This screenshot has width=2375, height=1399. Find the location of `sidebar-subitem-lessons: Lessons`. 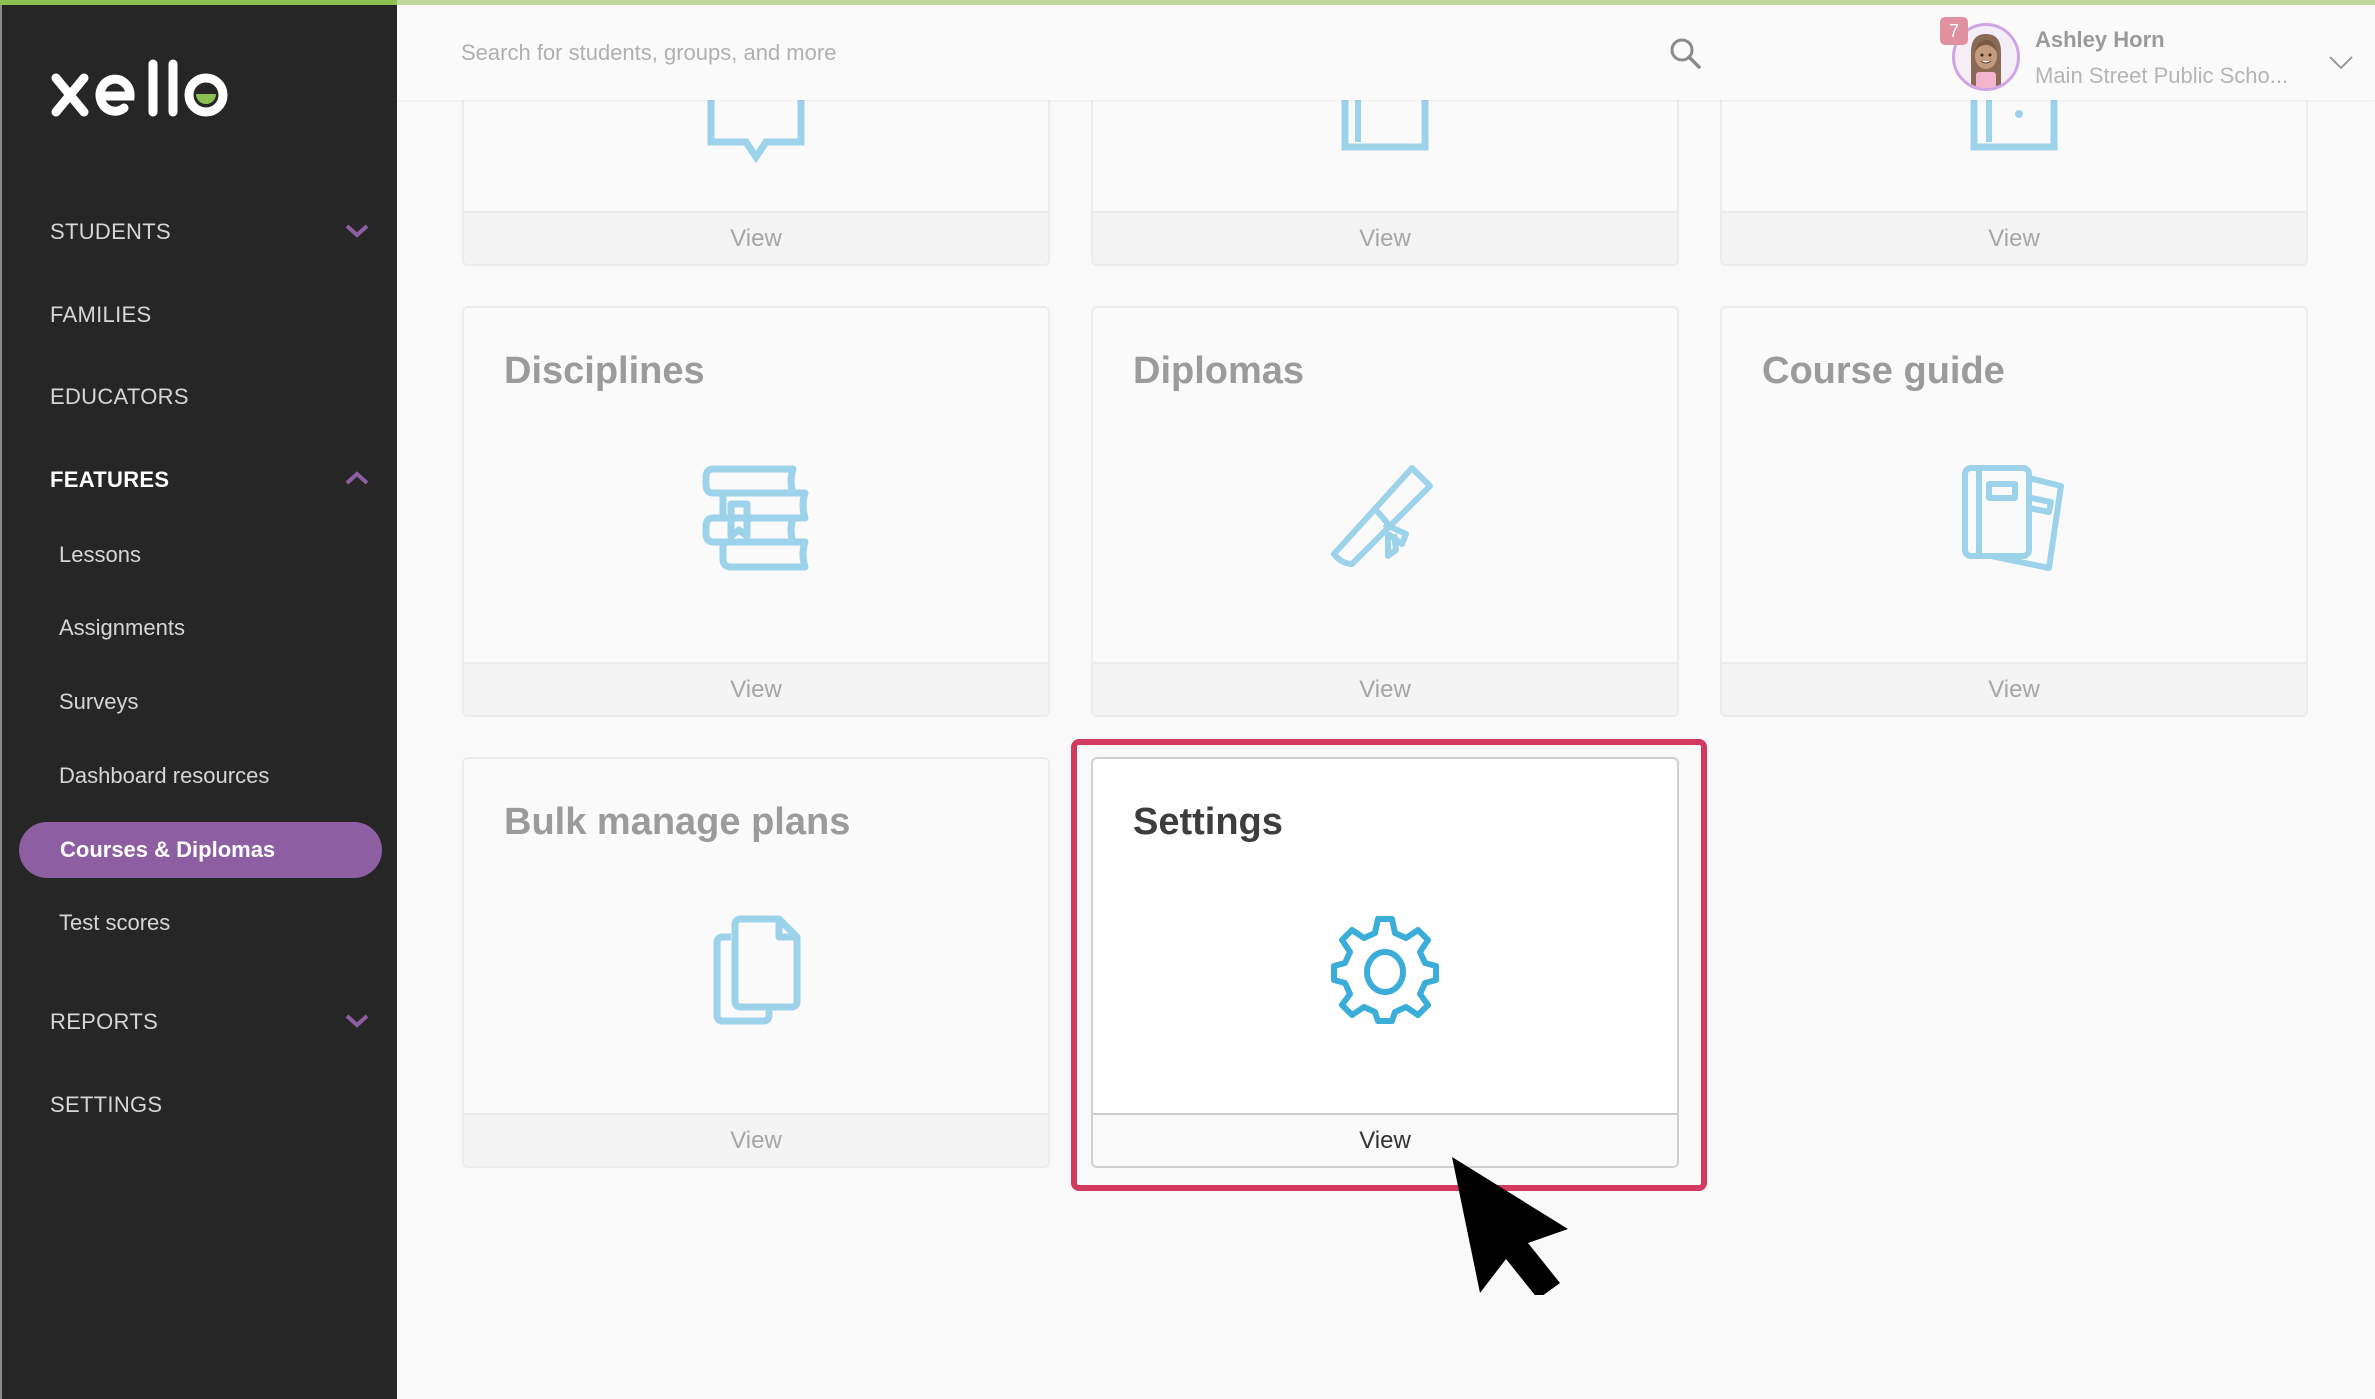

sidebar-subitem-lessons: Lessons is located at coordinates (100, 555).